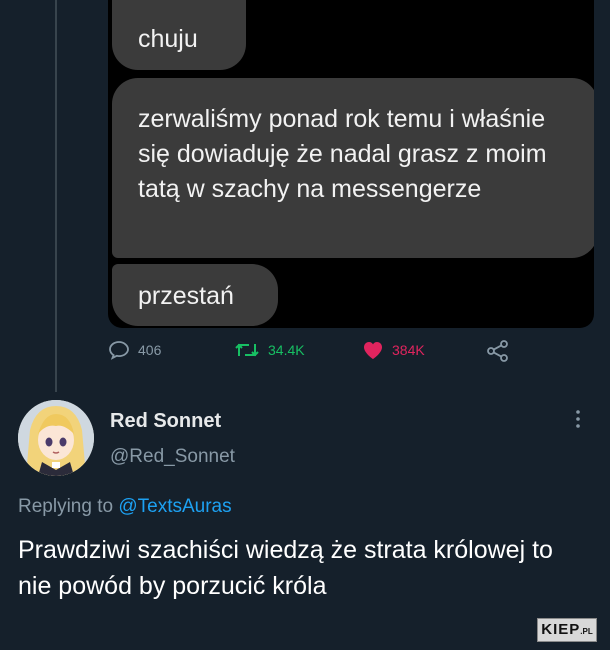  Describe the element at coordinates (408, 350) in the screenshot. I see `like-count: 384K` at that location.